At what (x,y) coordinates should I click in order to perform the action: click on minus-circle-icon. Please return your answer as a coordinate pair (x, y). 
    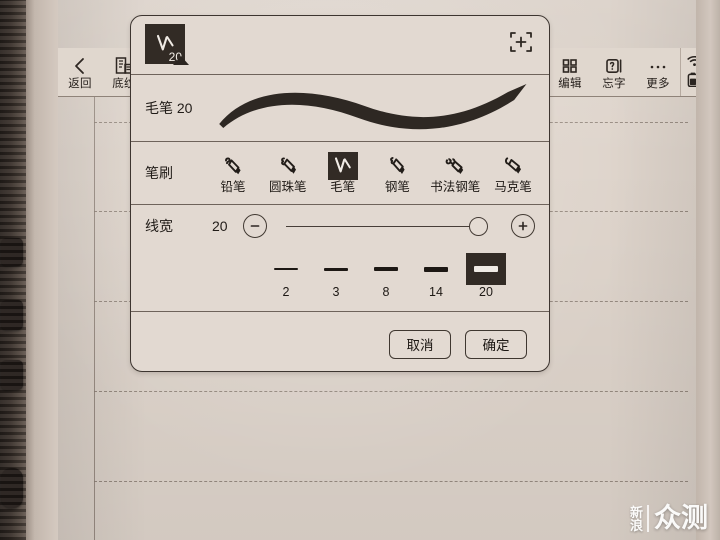
    Looking at the image, I should click on (255, 226).